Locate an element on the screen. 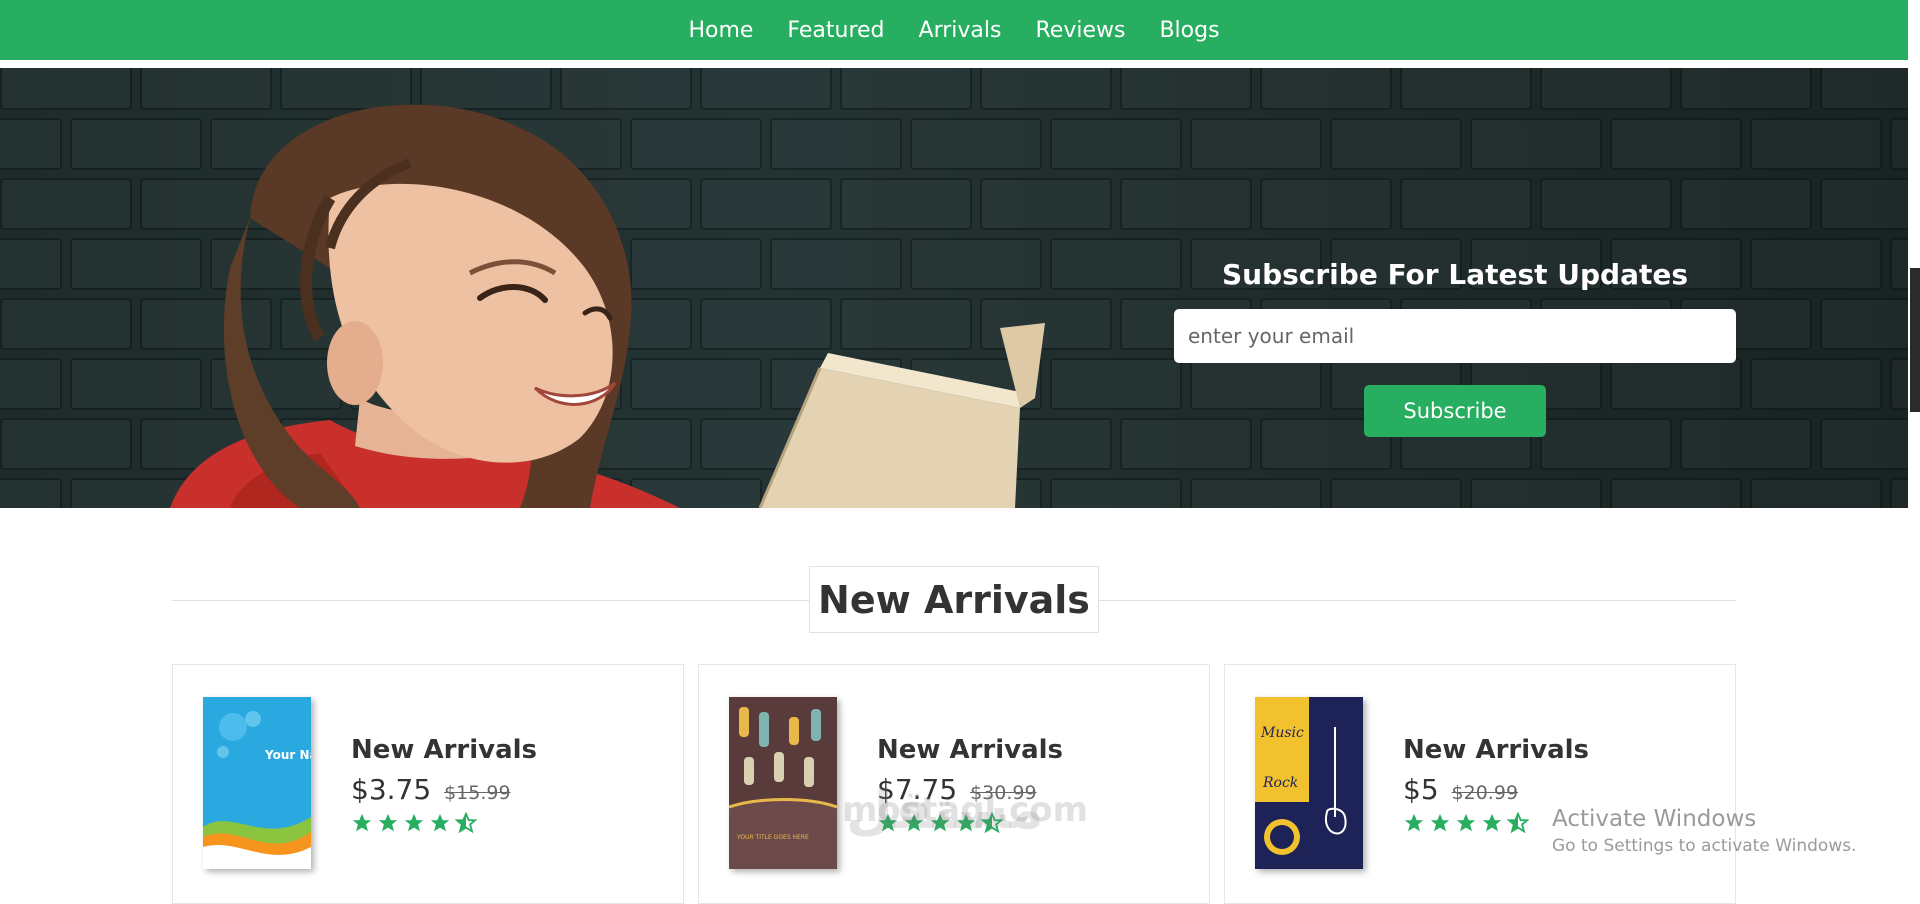 Image resolution: width=1920 pixels, height=904 pixels. nav-home-link: Home is located at coordinates (720, 30).